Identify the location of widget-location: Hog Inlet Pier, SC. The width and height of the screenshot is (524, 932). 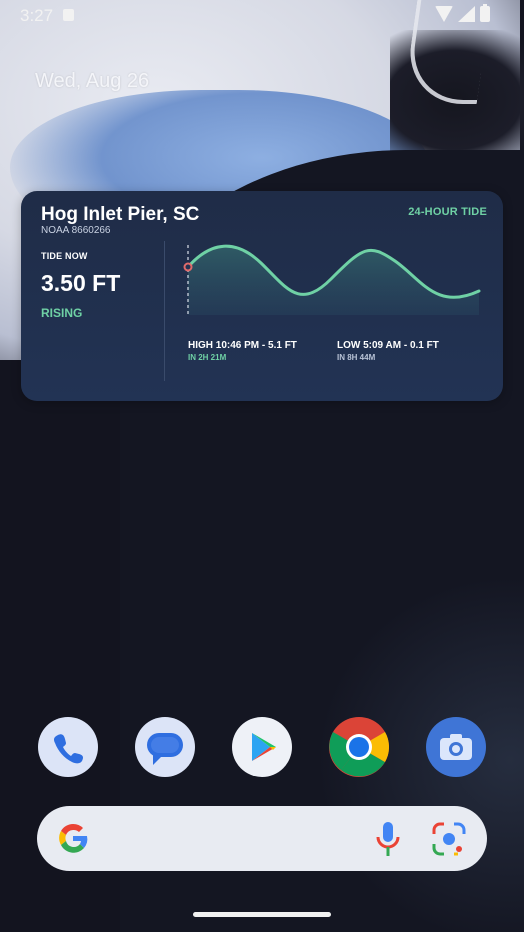
(120, 214).